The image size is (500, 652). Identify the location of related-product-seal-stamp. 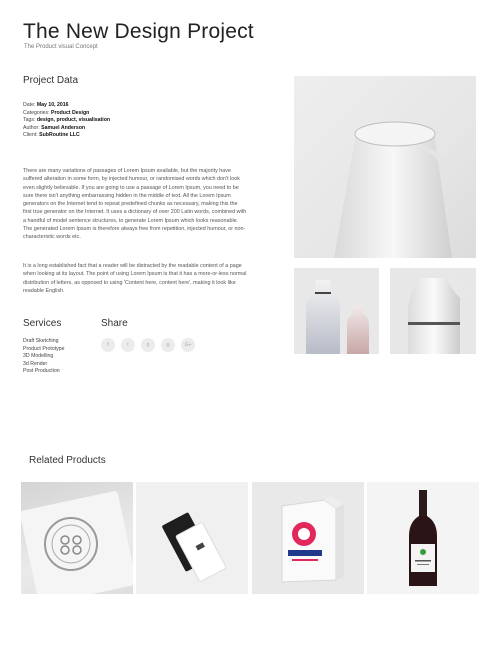
(77, 538).